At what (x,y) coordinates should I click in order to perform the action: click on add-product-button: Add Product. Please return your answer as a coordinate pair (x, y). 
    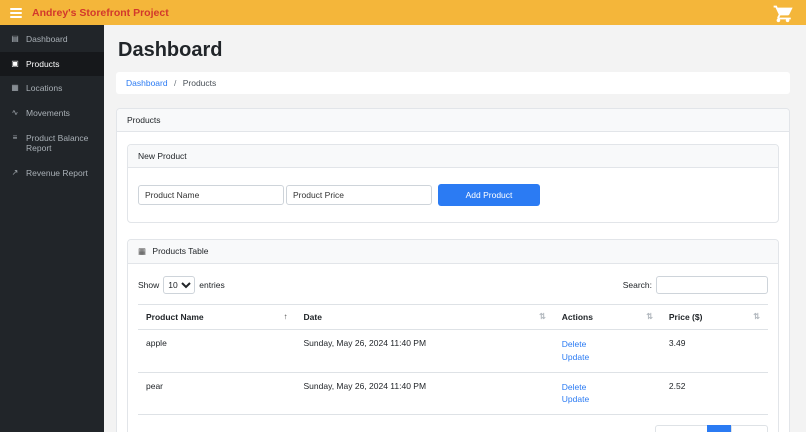
    Looking at the image, I should click on (489, 195).